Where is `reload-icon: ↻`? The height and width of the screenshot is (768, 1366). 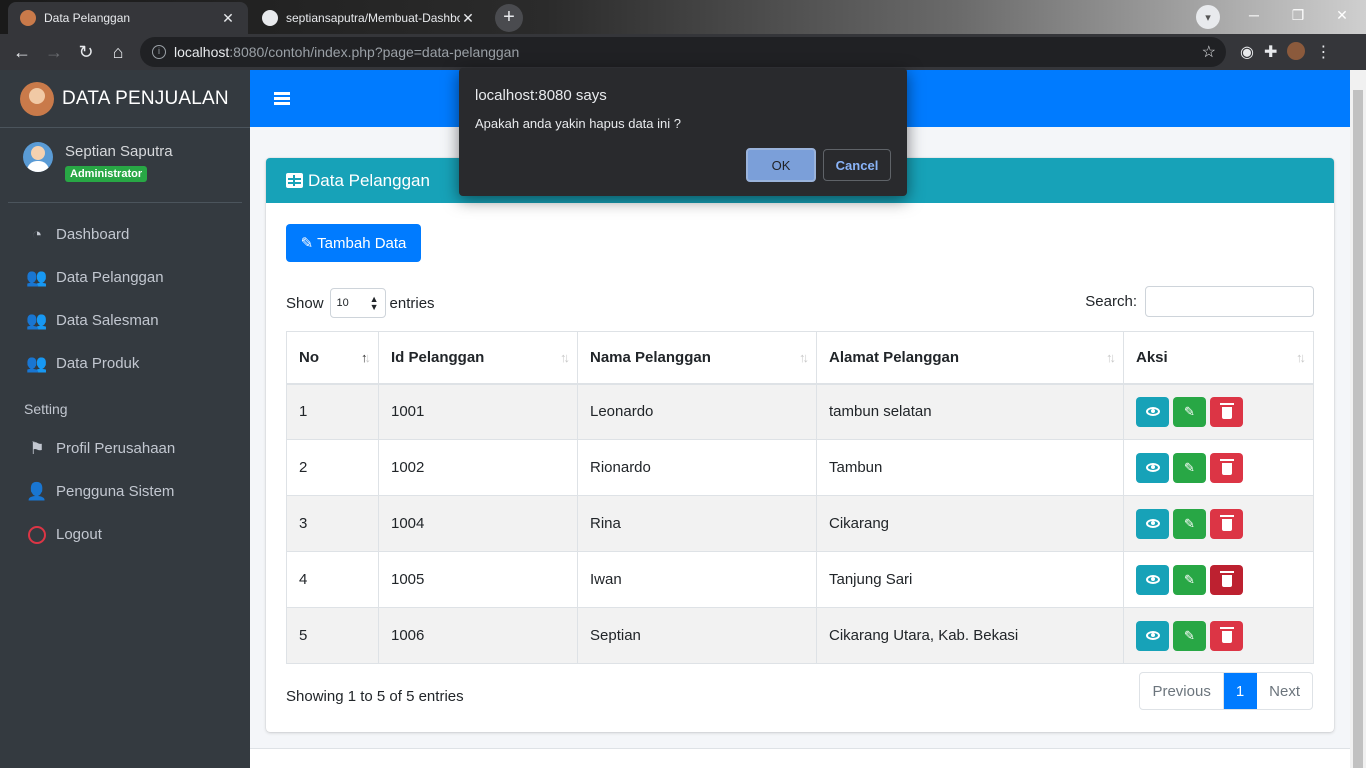 reload-icon: ↻ is located at coordinates (86, 52).